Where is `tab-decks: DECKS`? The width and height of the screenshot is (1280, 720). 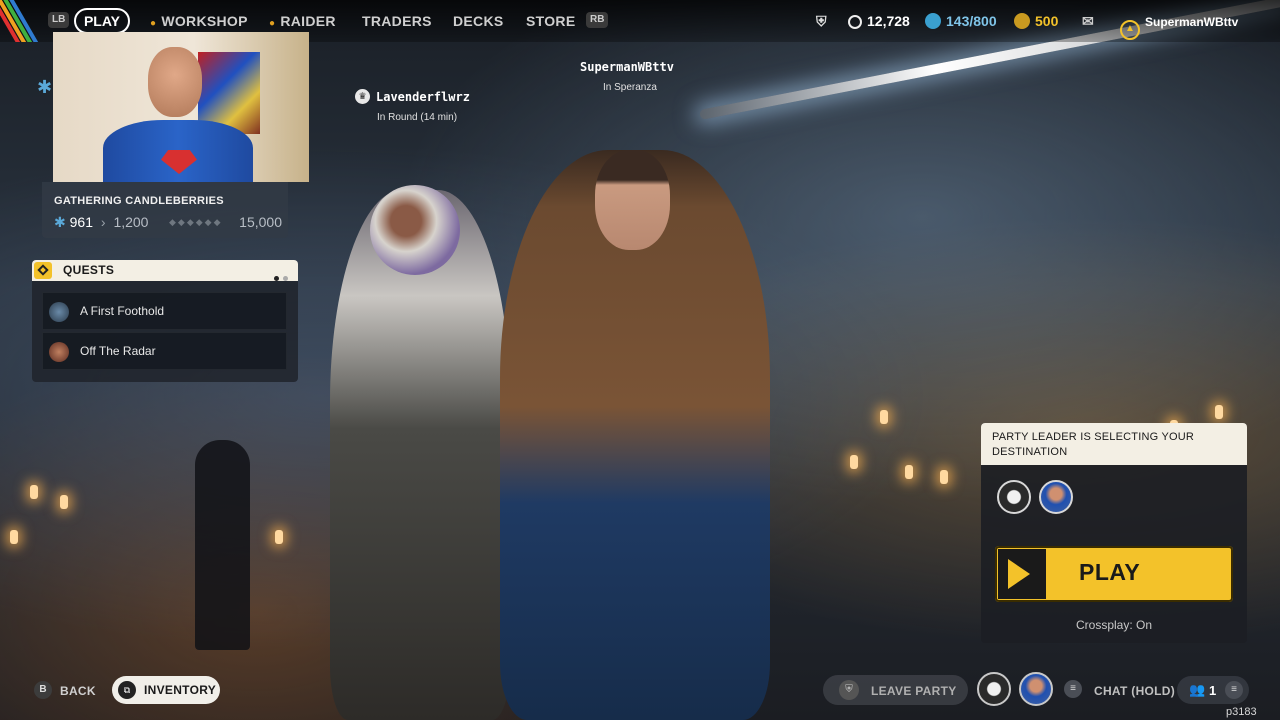 tab-decks: DECKS is located at coordinates (478, 21).